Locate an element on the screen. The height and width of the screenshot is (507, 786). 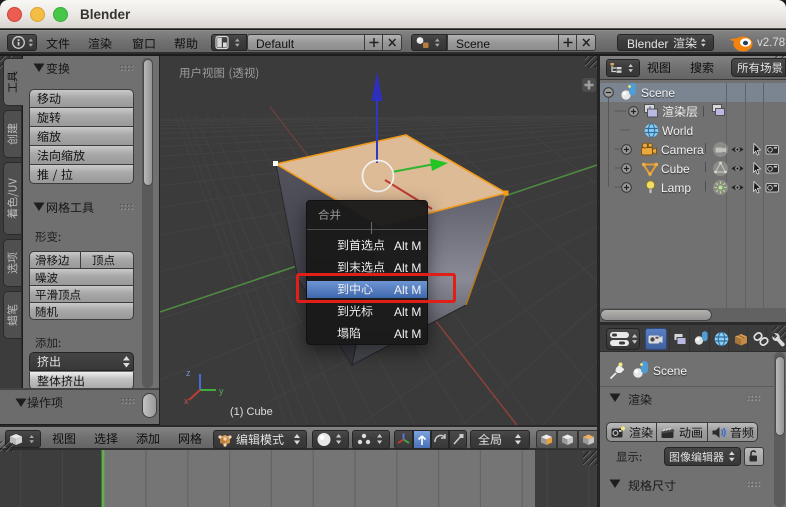
svg-text: z is located at coordinates (188, 373).